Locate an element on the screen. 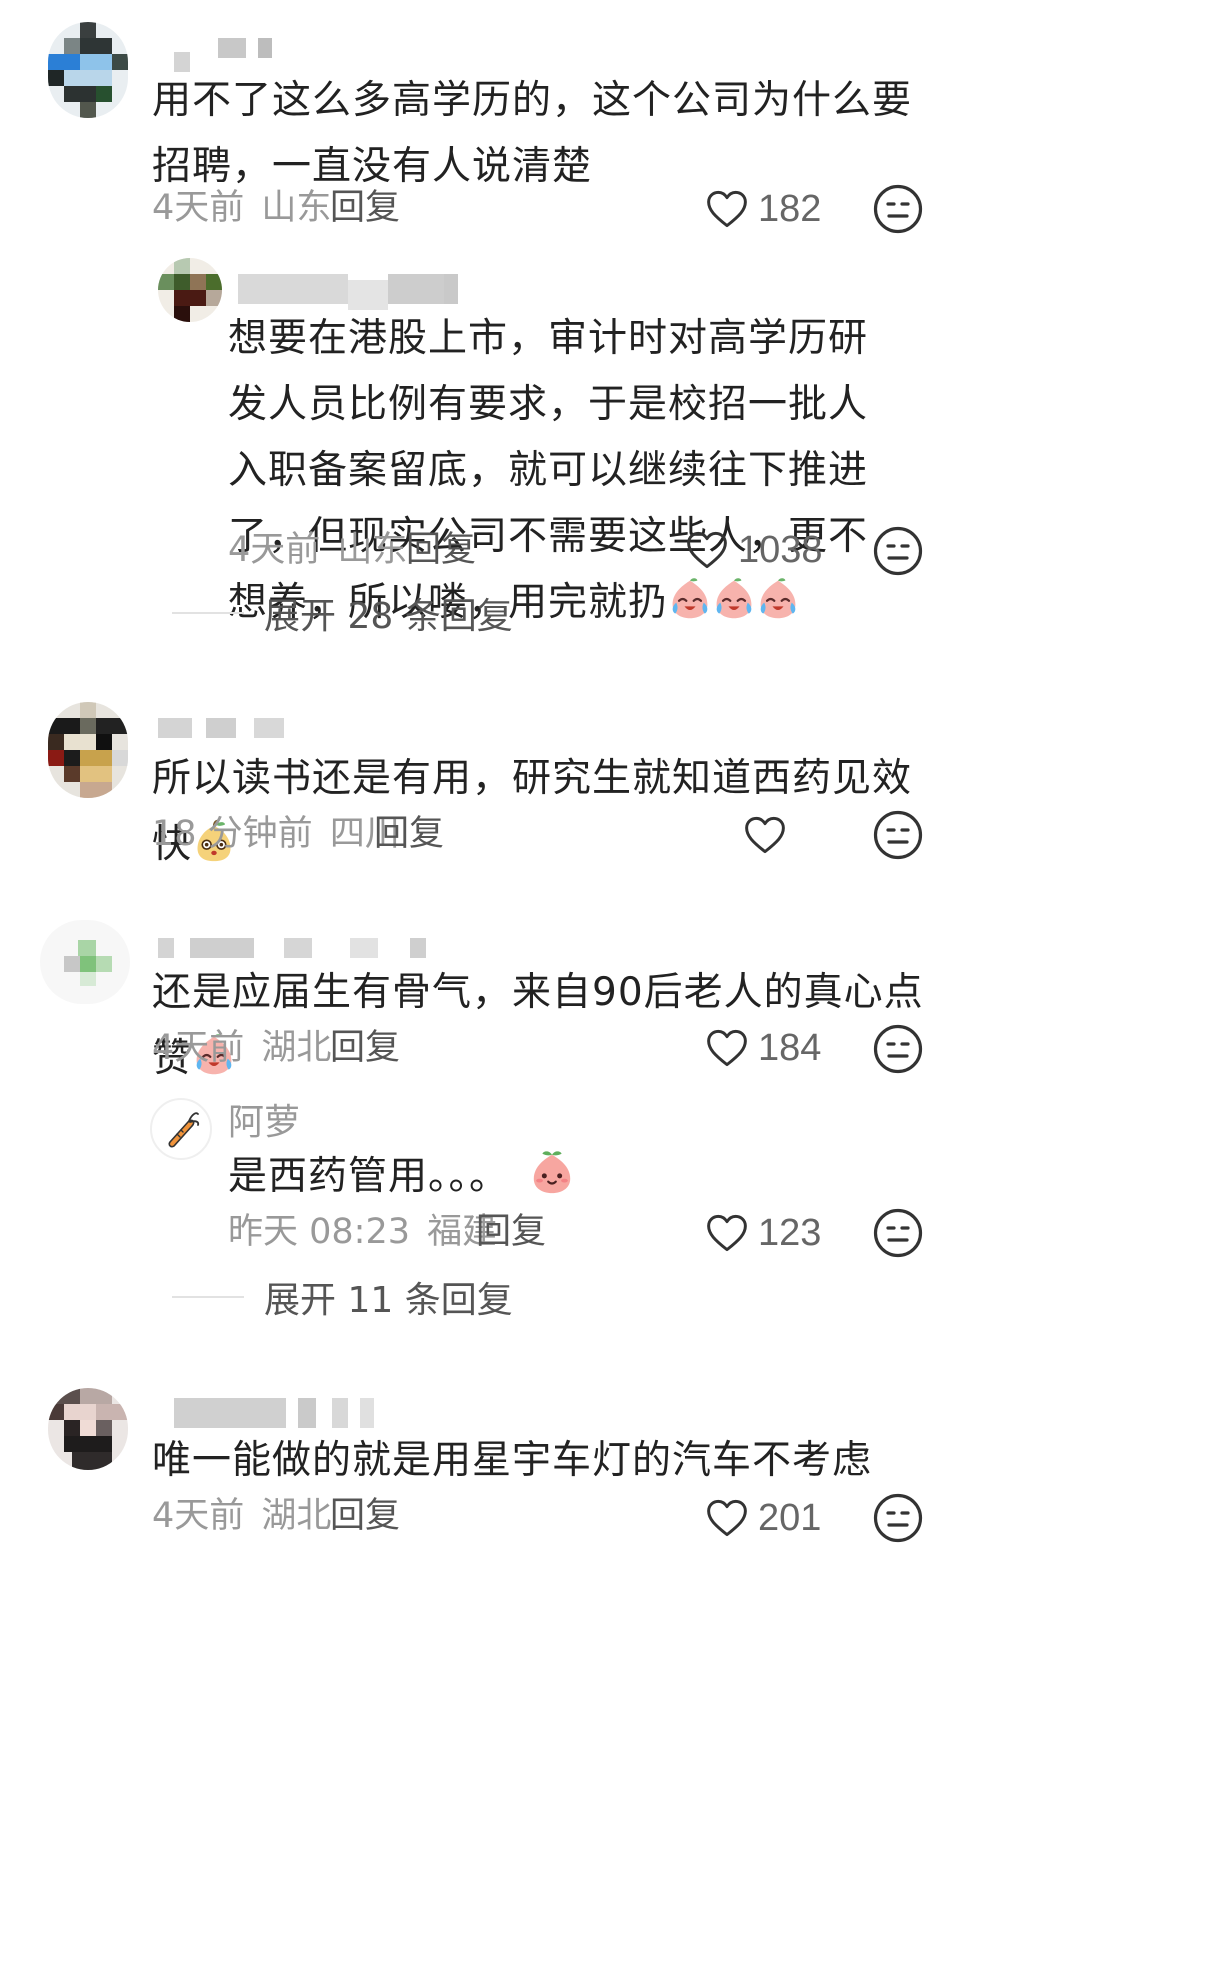 This screenshot has width=1206, height=1982. like-count: 184 is located at coordinates (790, 1047).